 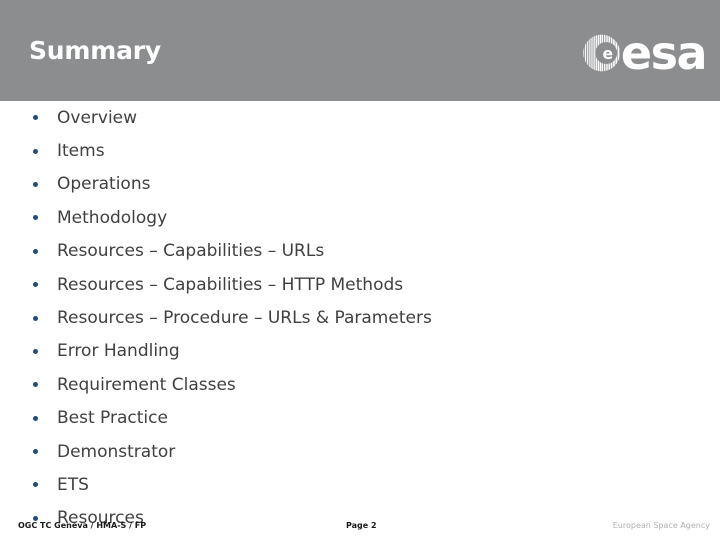 I want to click on list-item-label: Resources – Capabilities – URLs, so click(x=191, y=251).